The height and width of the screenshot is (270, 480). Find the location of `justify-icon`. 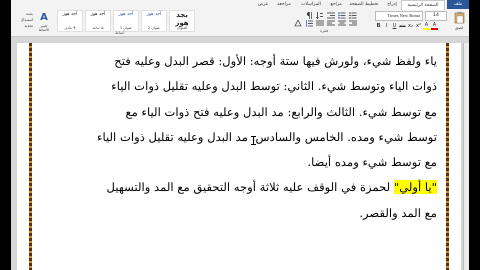

justify-icon is located at coordinates (320, 23).